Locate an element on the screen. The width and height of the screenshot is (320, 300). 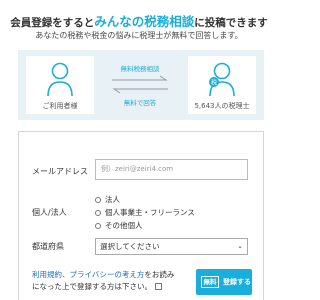
accountant-card: 税 5,643人の税理士 is located at coordinates (222, 85).